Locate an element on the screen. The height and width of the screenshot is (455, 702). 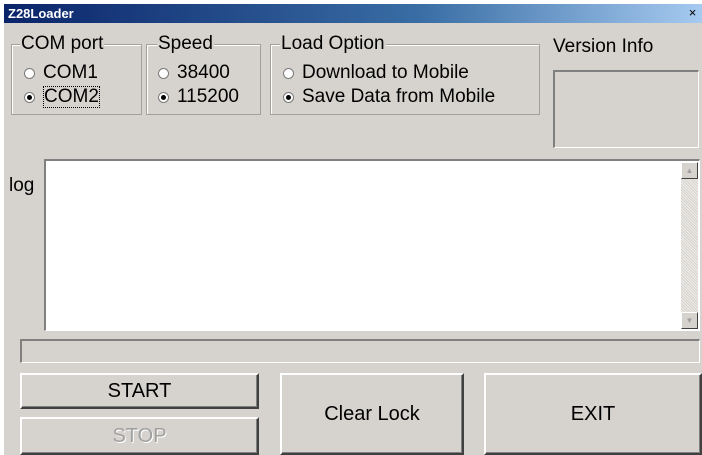
radio-save-data-from-mobile: Save Data from Mobile is located at coordinates (389, 97).